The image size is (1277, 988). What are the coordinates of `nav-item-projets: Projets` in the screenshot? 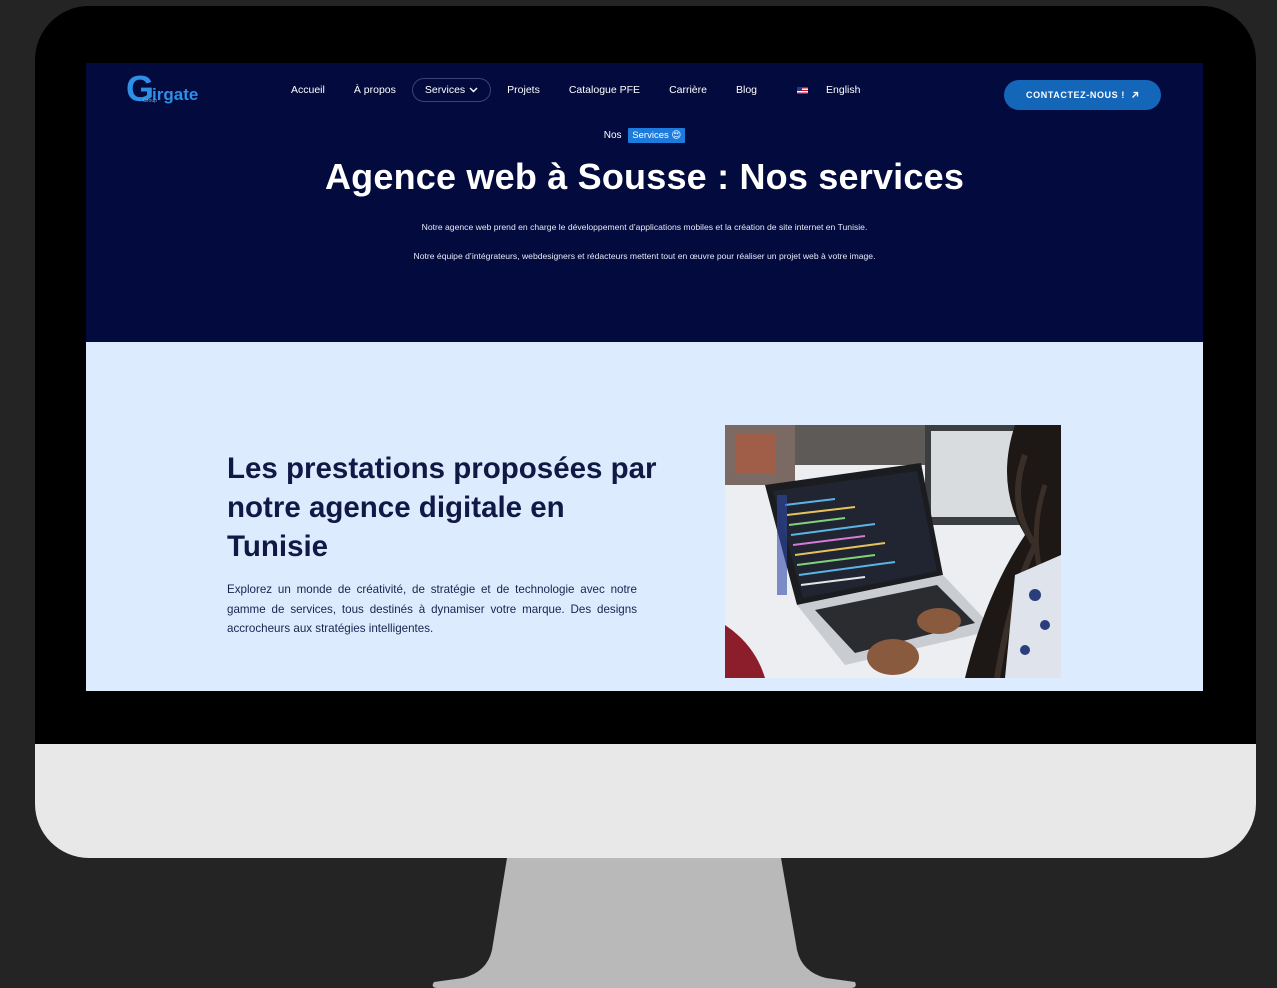 It's located at (523, 90).